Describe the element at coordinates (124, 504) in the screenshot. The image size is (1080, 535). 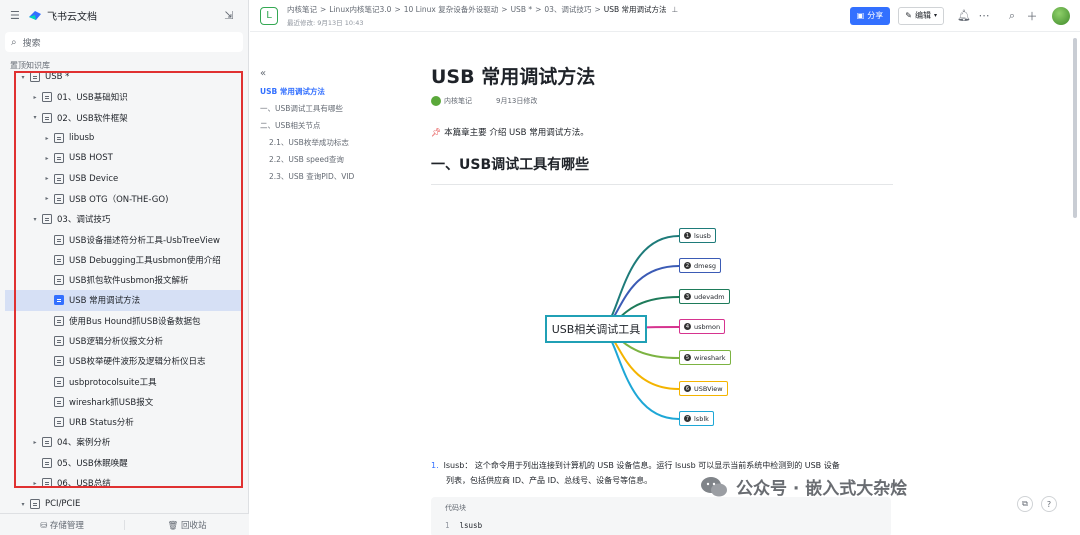
I see `tree-item-pci: ▾ PCI/PCIE` at that location.